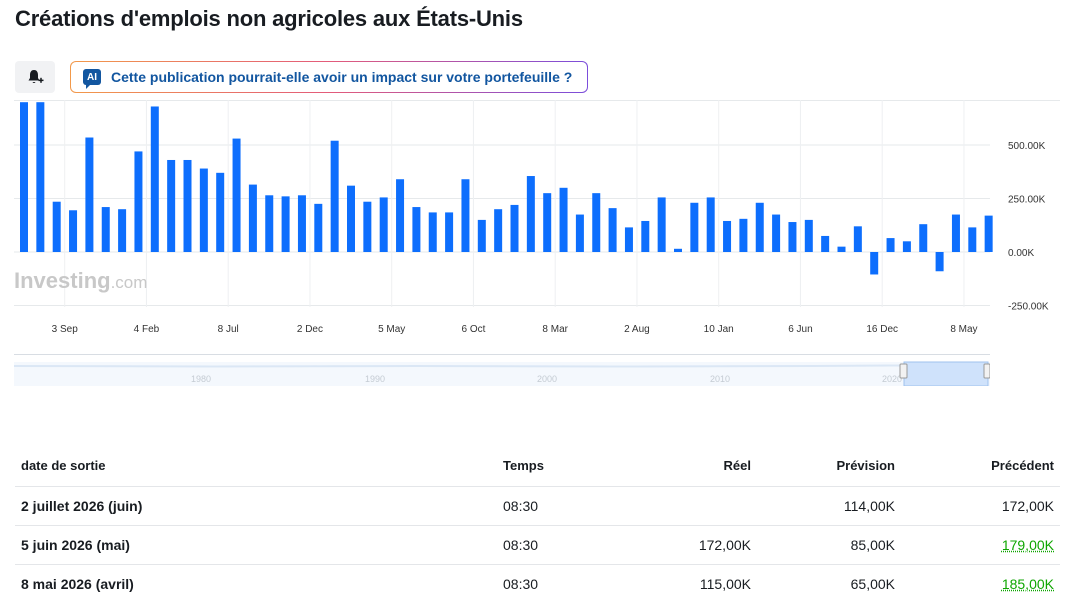 The image size is (1086, 600). Describe the element at coordinates (987, 371) in the screenshot. I see `navigator-right-handle` at that location.